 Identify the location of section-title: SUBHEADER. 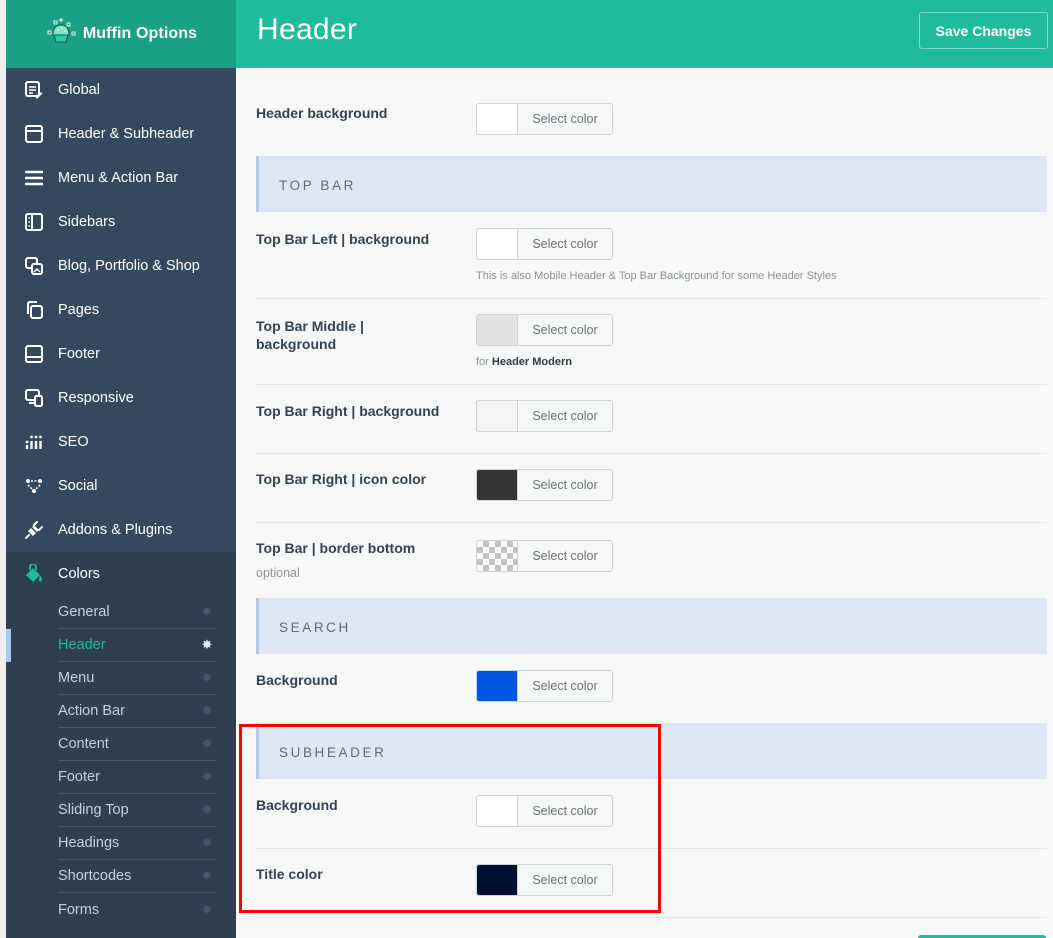
(333, 752).